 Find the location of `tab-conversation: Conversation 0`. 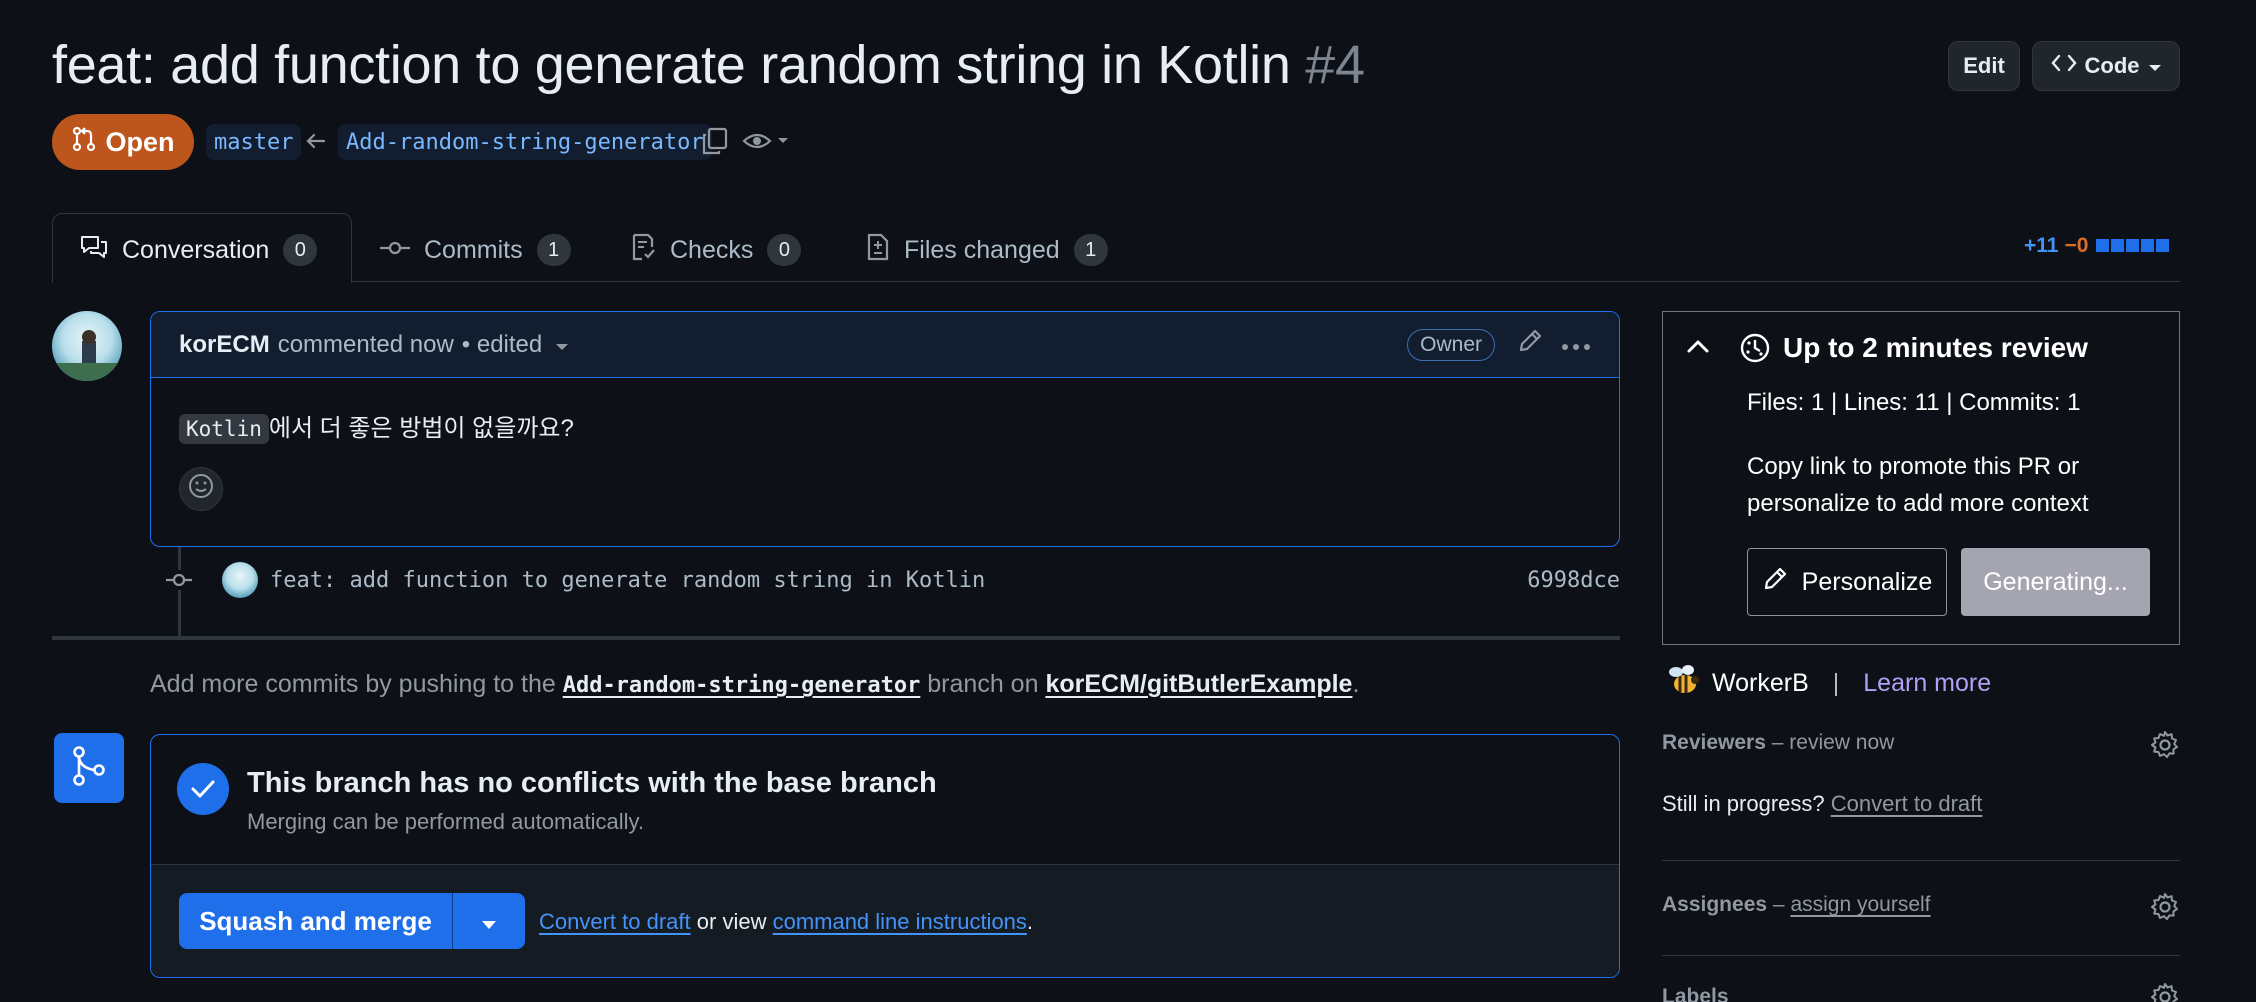

tab-conversation: Conversation 0 is located at coordinates (199, 250).